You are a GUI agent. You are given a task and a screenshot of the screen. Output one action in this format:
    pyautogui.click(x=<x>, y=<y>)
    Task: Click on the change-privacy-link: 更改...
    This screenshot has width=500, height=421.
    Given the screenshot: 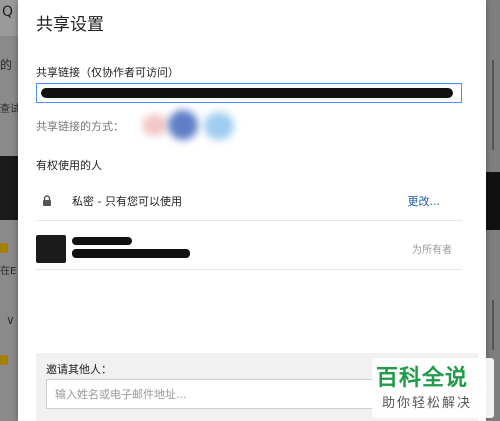 What is the action you would take?
    pyautogui.click(x=424, y=201)
    